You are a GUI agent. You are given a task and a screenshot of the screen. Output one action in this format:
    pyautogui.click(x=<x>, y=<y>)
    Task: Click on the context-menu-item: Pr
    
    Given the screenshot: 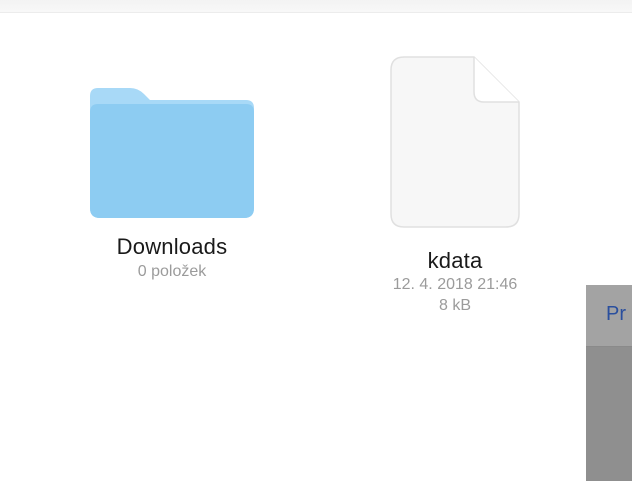 What is the action you would take?
    pyautogui.click(x=609, y=316)
    